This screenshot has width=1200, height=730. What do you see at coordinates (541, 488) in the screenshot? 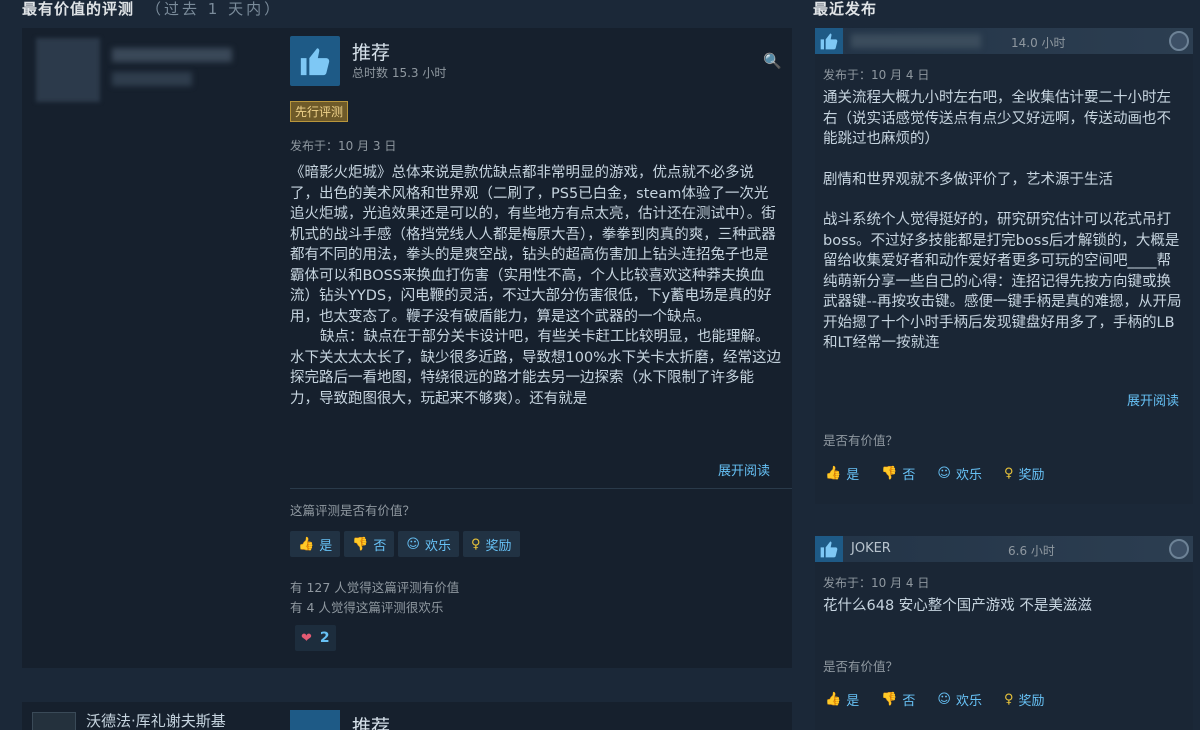
I see `divider` at bounding box center [541, 488].